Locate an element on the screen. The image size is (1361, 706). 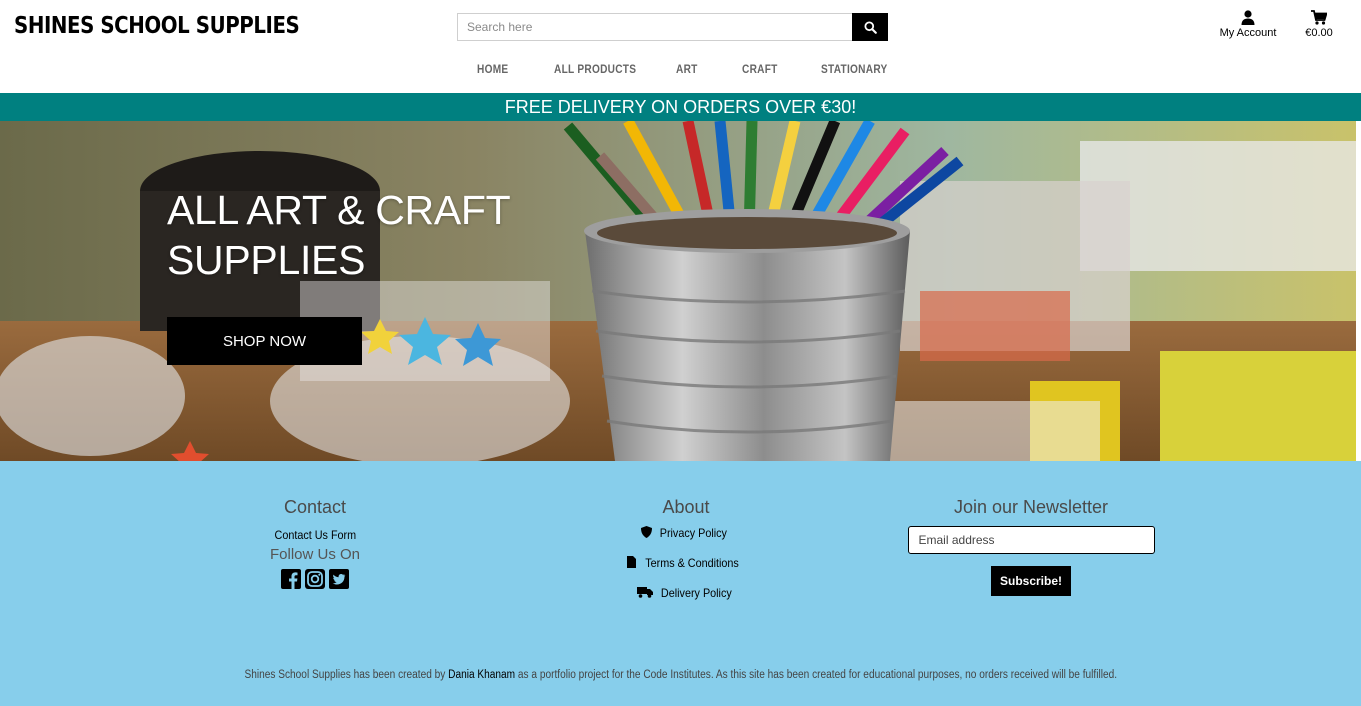
follow-us-label: Follow Us On is located at coordinates (315, 554).